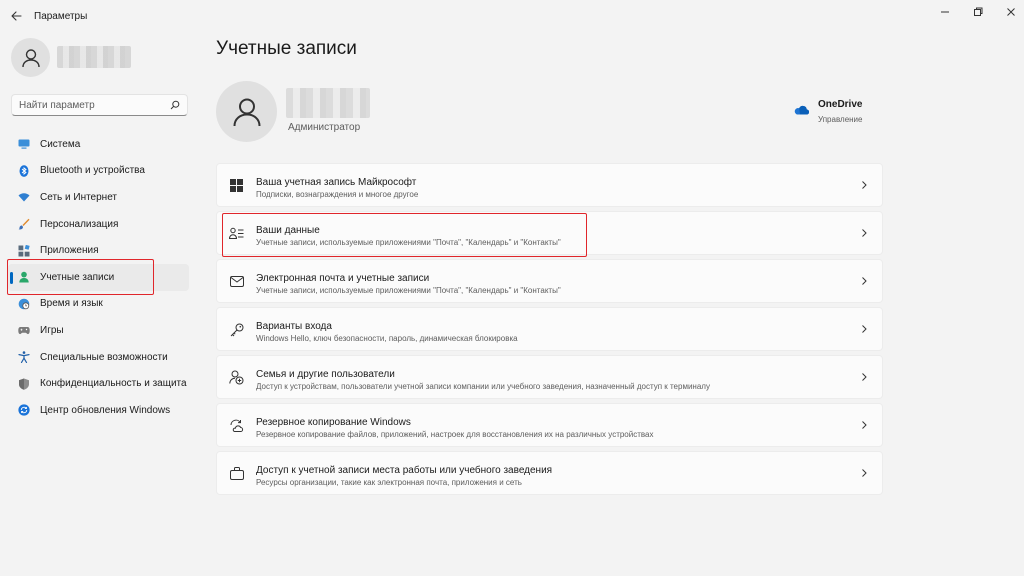 The width and height of the screenshot is (1024, 576). I want to click on profile-role: Администратор, so click(324, 127).